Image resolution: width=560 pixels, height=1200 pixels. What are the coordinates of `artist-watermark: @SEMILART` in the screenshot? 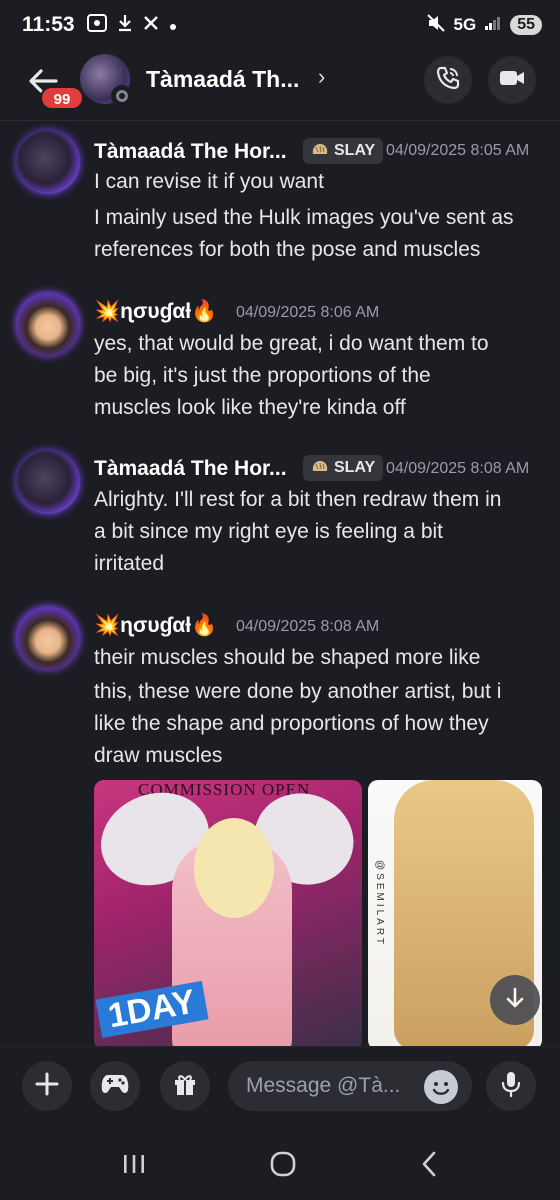 It's located at (379, 903).